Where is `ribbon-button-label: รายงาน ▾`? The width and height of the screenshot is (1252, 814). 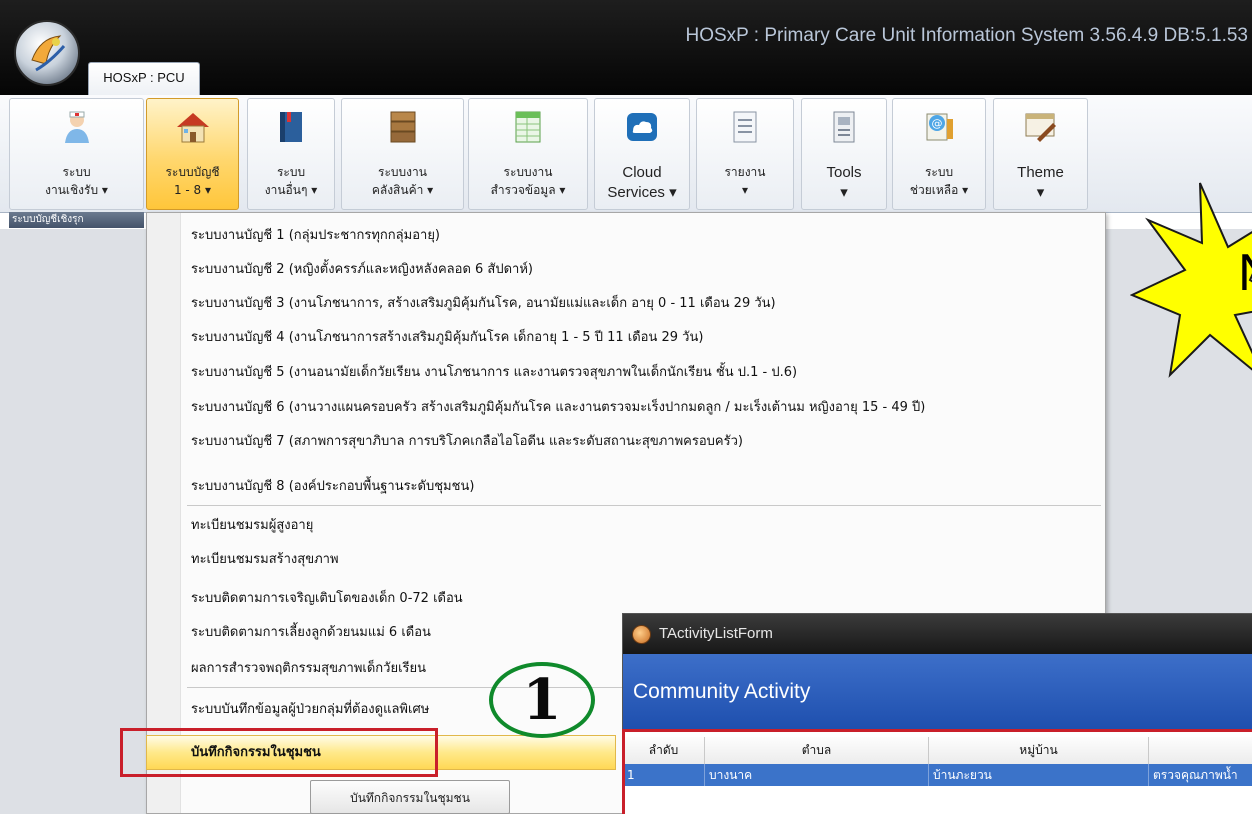
ribbon-button-label: รายงาน ▾ is located at coordinates (745, 181).